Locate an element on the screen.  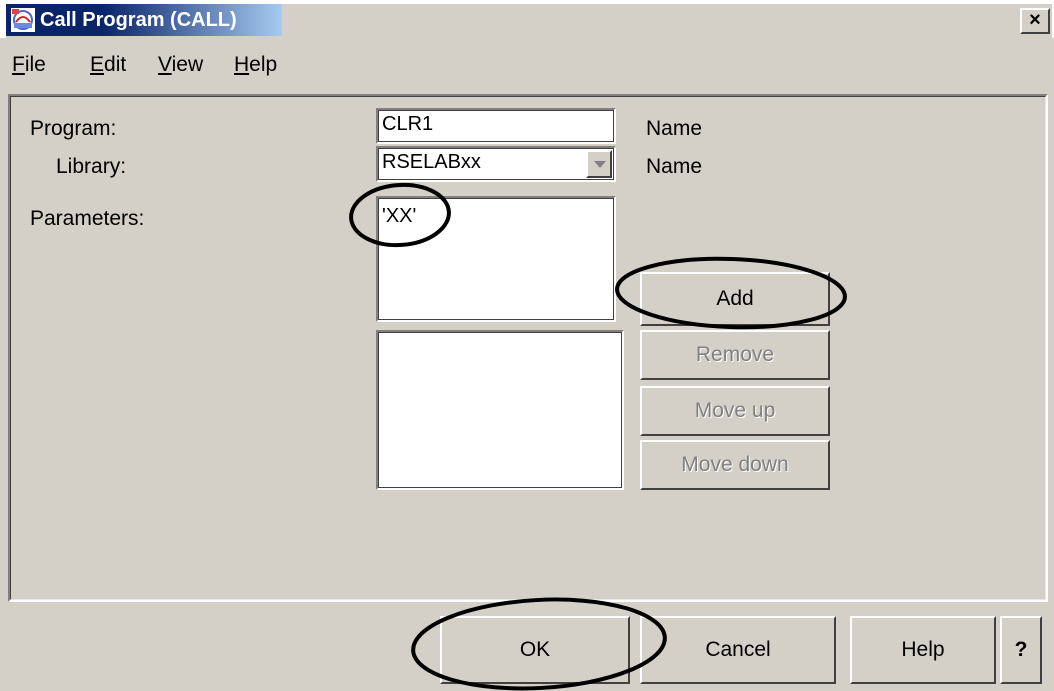
parameter-input-area: 'XX' is located at coordinates (496, 259).